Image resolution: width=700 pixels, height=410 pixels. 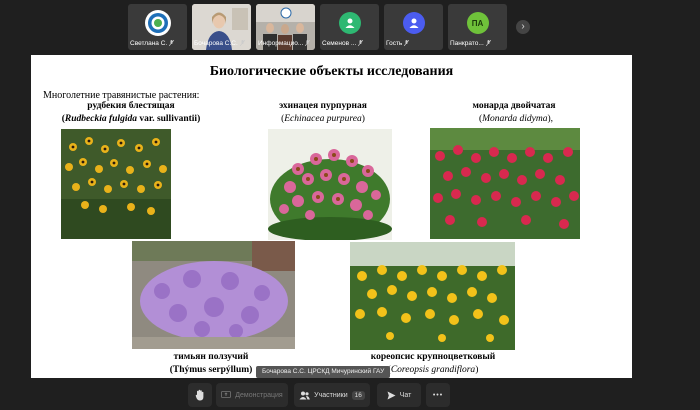 I want to click on plant-name-thymus: тимьян ползучий, so click(x=211, y=357).